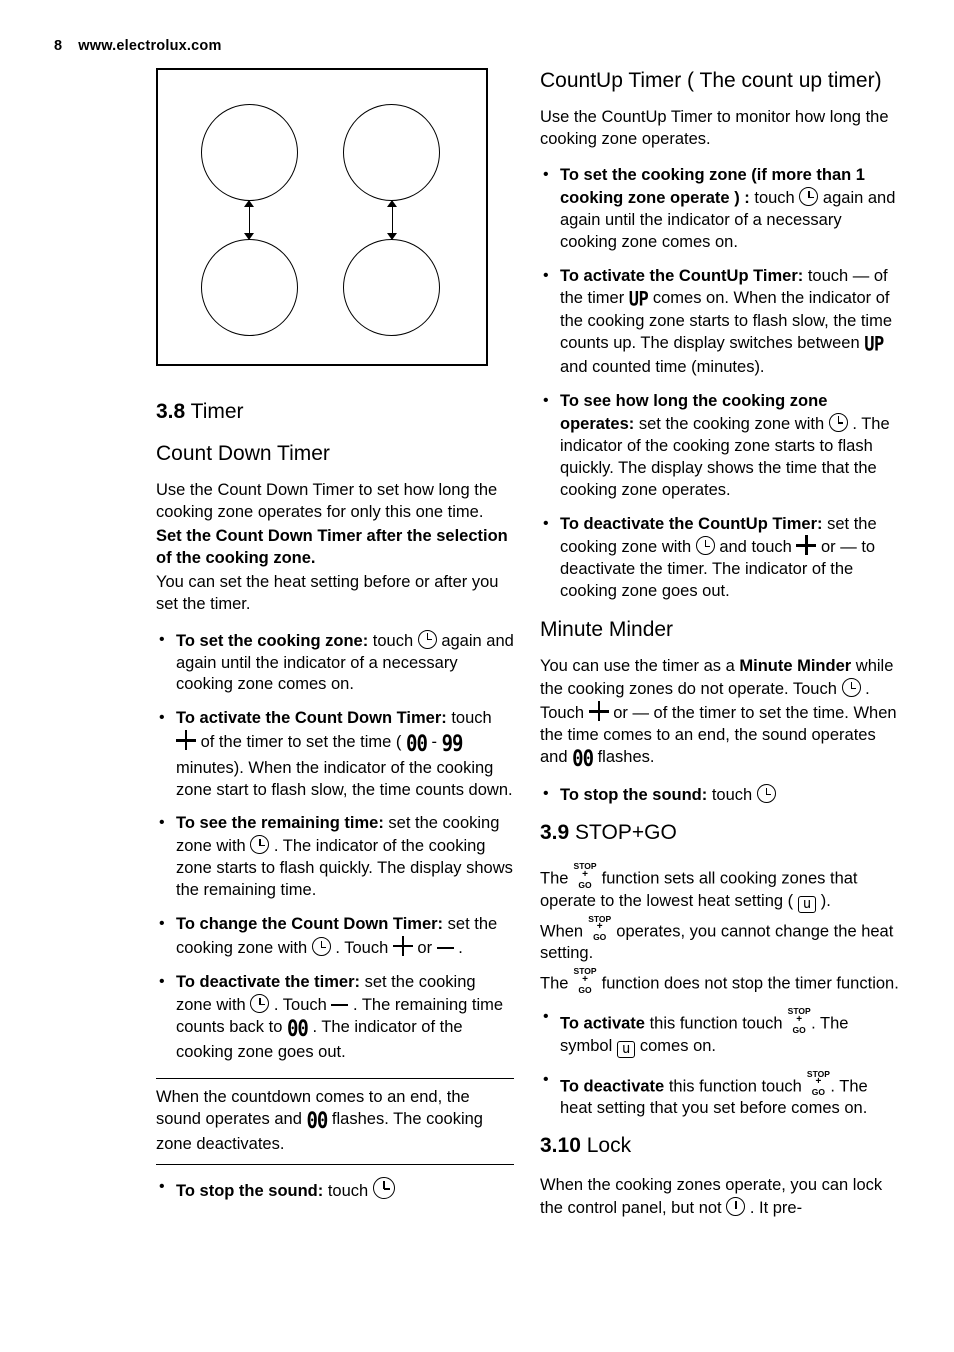 Image resolution: width=954 pixels, height=1352 pixels. What do you see at coordinates (874, 345) in the screenshot?
I see `display-up: UP` at bounding box center [874, 345].